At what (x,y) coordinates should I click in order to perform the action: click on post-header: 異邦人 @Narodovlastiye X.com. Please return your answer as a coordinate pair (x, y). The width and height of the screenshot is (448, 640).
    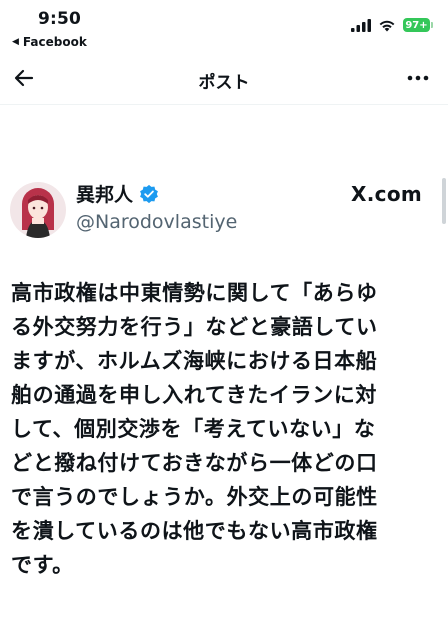
    Looking at the image, I should click on (224, 212).